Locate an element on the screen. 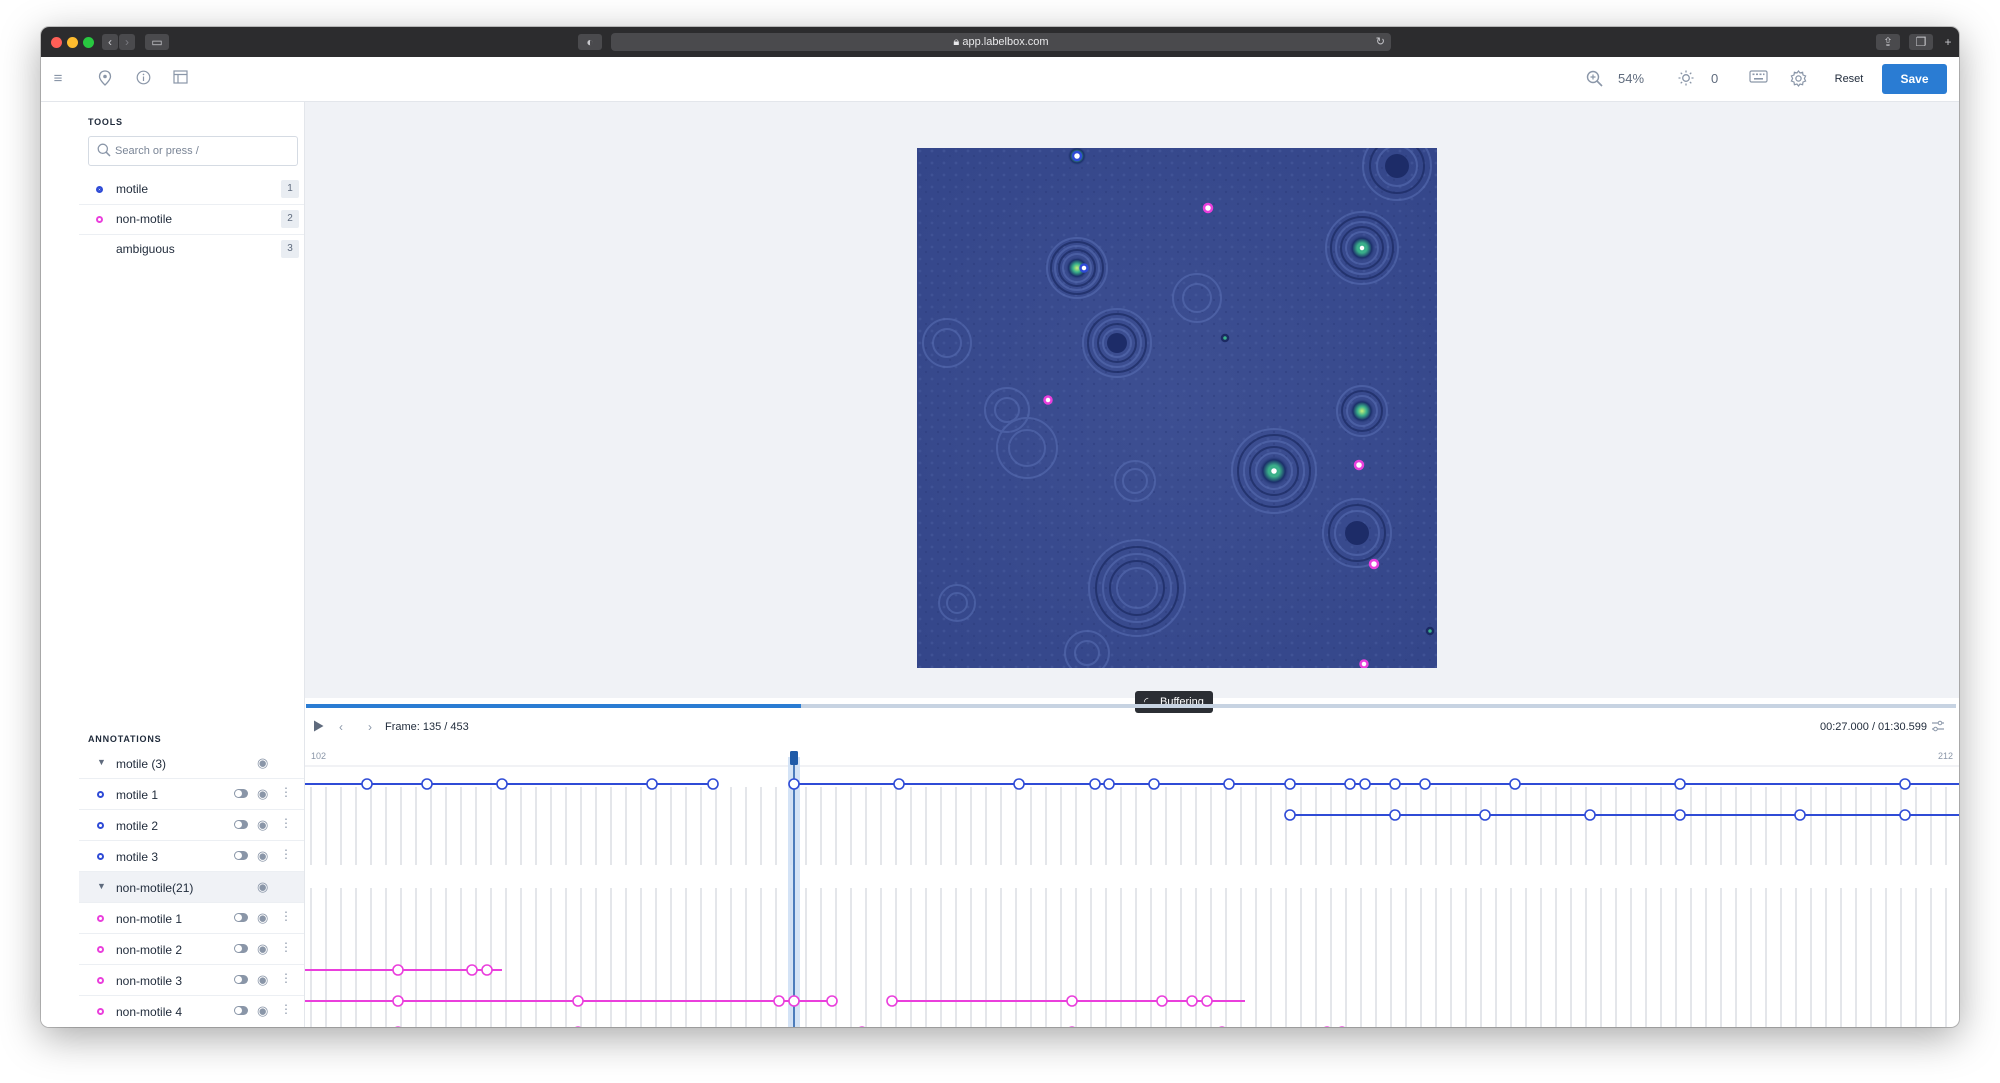 Image resolution: width=2000 pixels, height=1083 pixels. back-icon: ‹ is located at coordinates (110, 42).